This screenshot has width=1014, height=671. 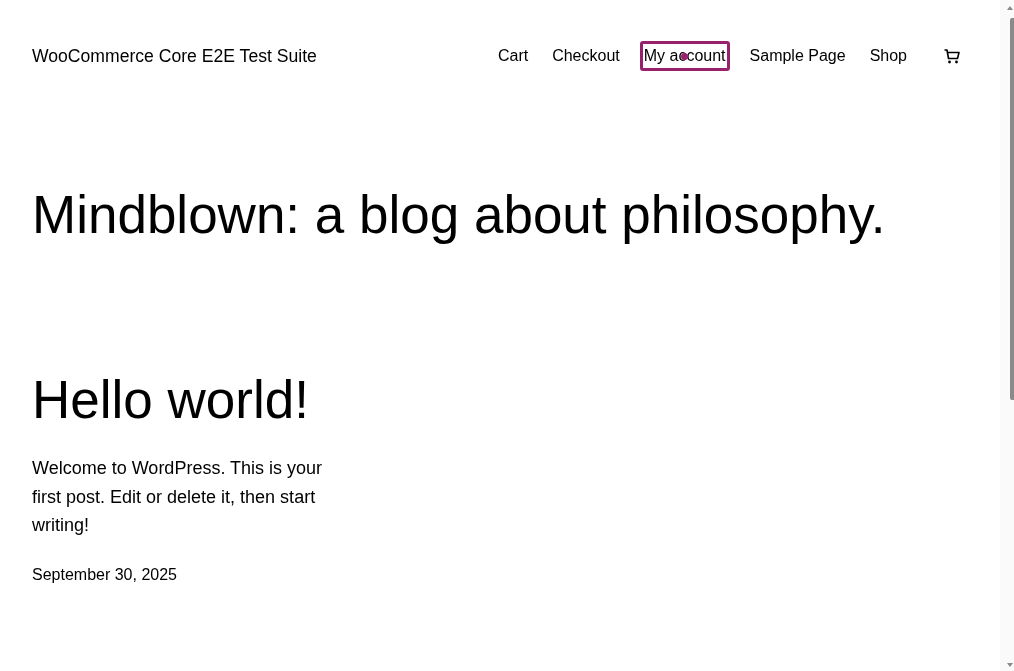 What do you see at coordinates (586, 56) in the screenshot?
I see `nav-link: Checkout` at bounding box center [586, 56].